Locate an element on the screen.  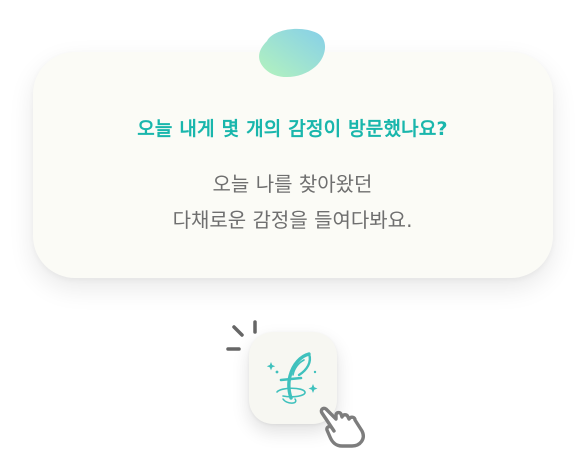
gradient-blob-icon is located at coordinates (292, 53).